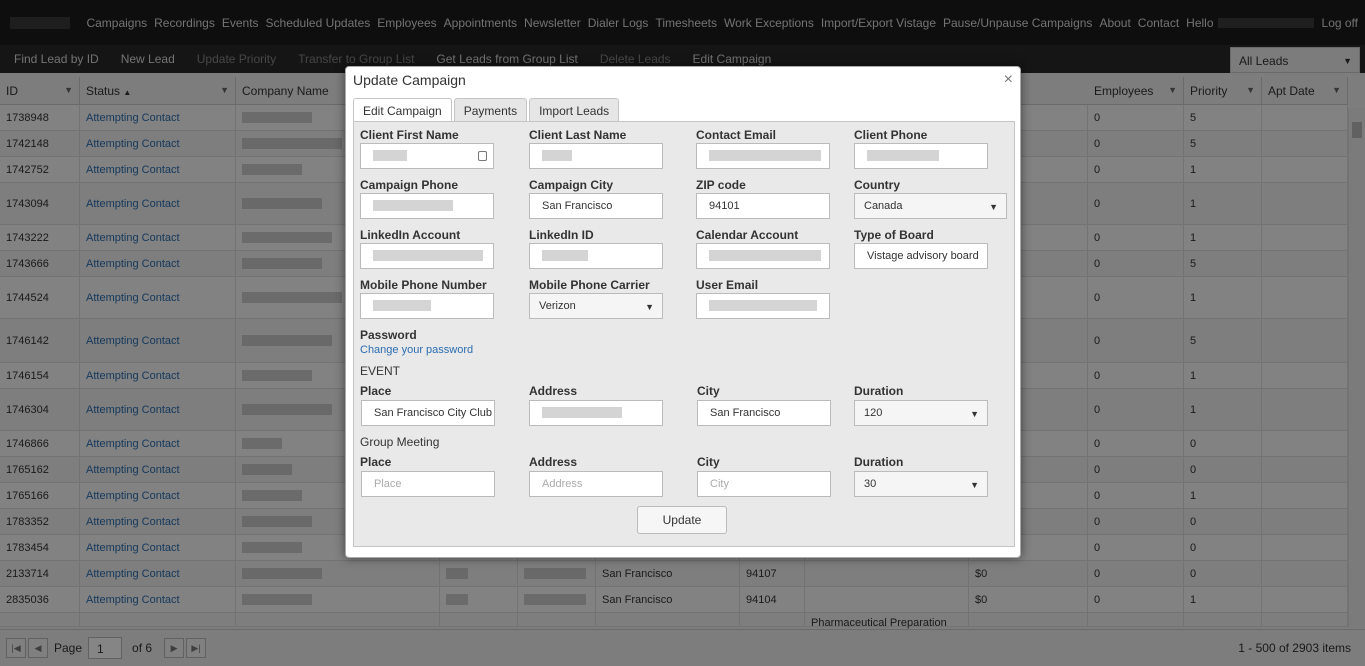 The image size is (1365, 666). I want to click on contact-email-input, so click(763, 156).